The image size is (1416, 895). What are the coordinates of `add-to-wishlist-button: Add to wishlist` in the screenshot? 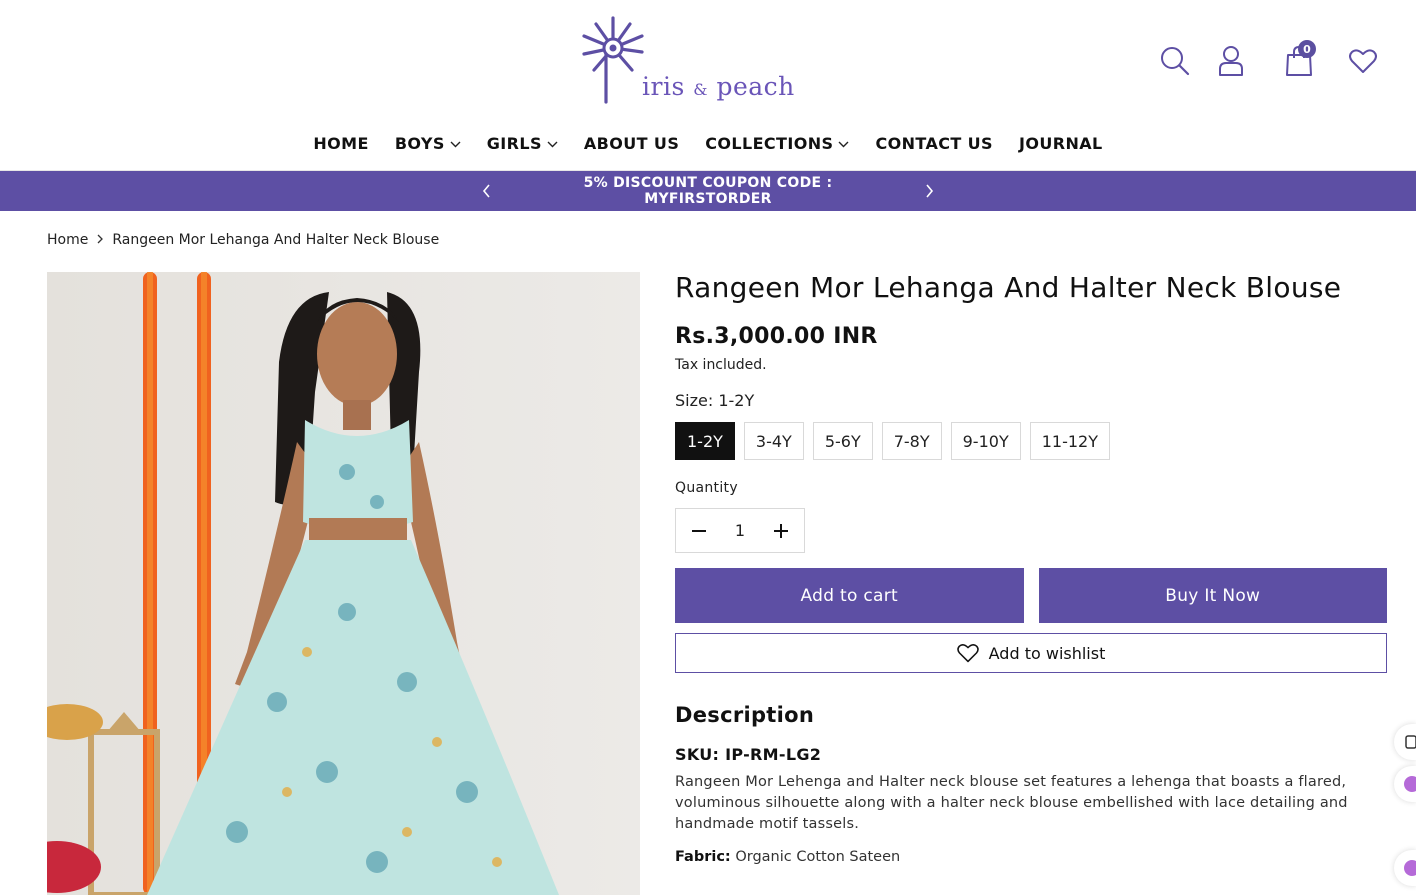 It's located at (1031, 653).